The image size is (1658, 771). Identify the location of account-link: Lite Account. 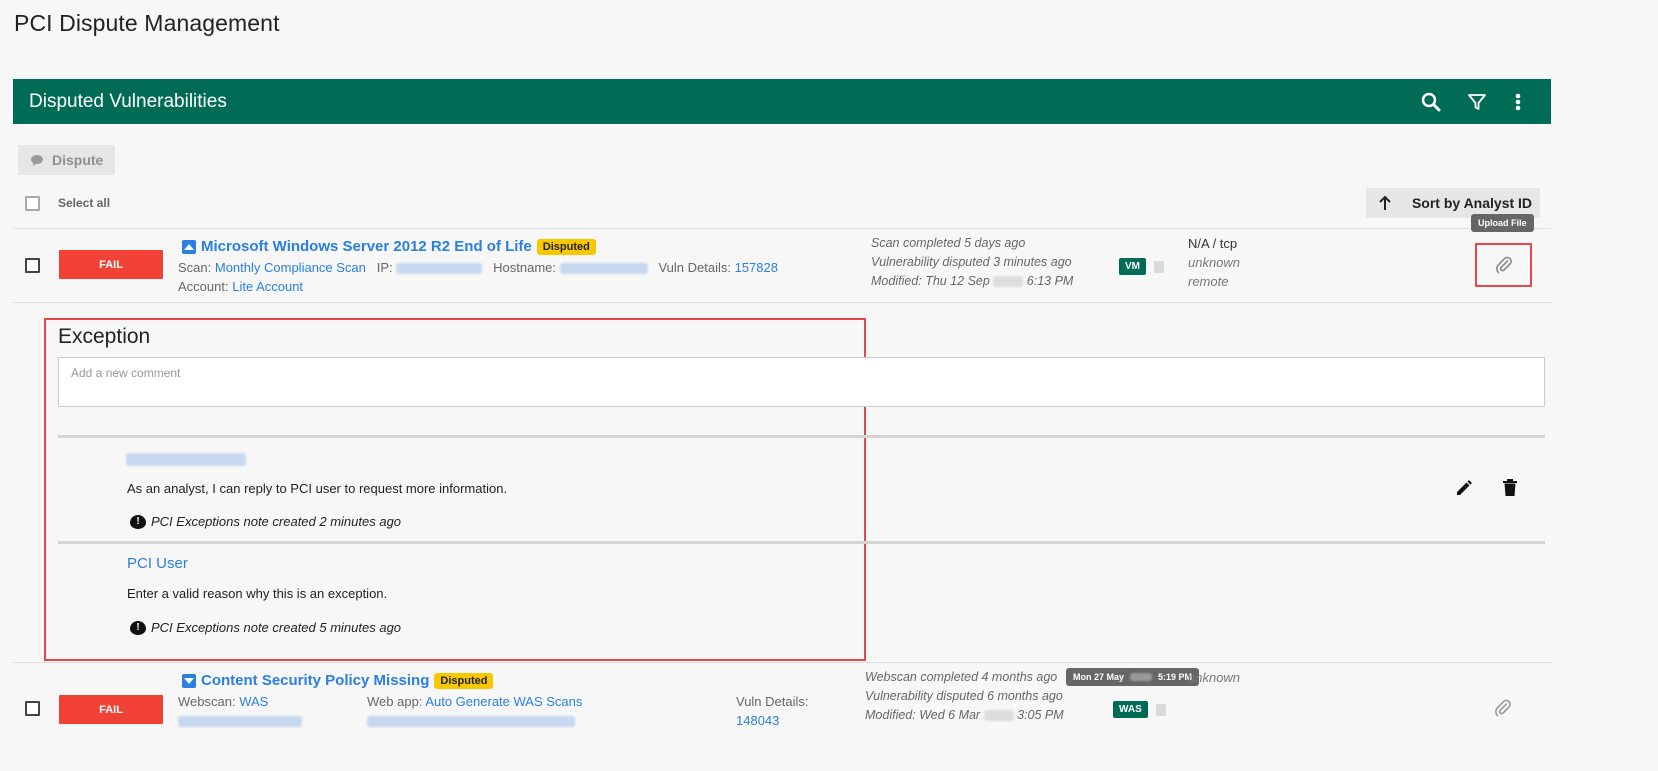
(267, 286).